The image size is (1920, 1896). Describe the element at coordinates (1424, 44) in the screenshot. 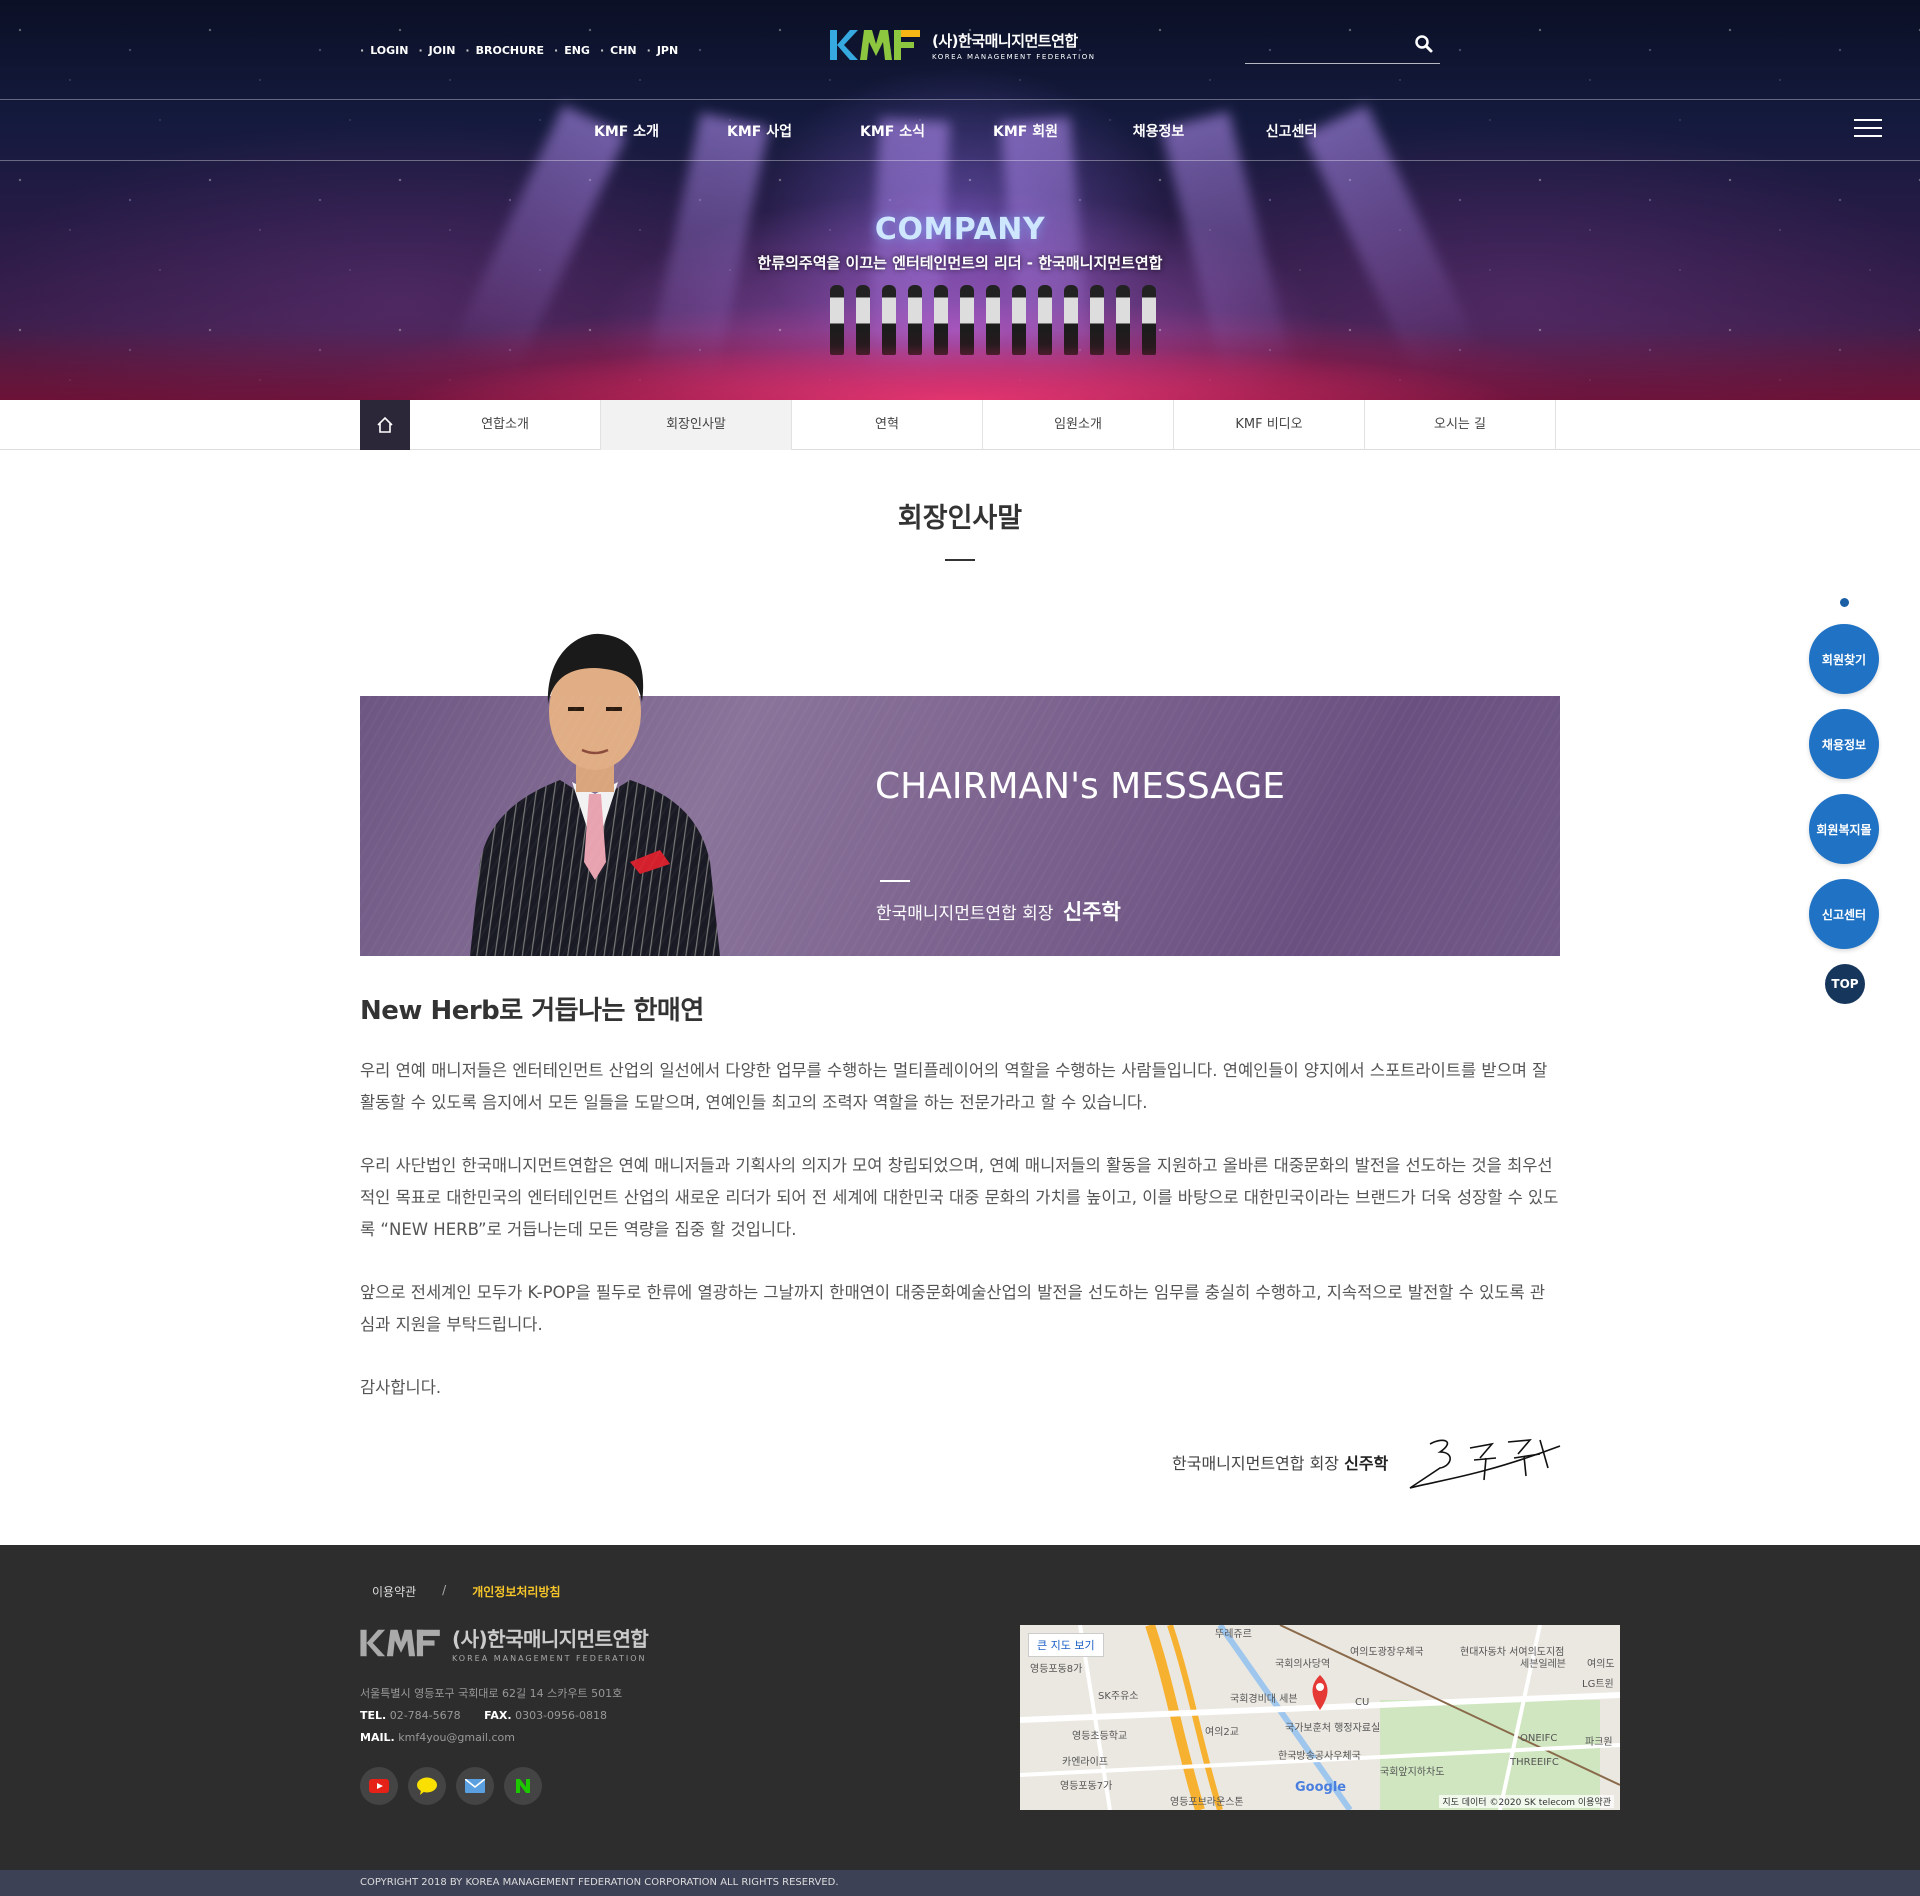

I see `search-icon` at that location.